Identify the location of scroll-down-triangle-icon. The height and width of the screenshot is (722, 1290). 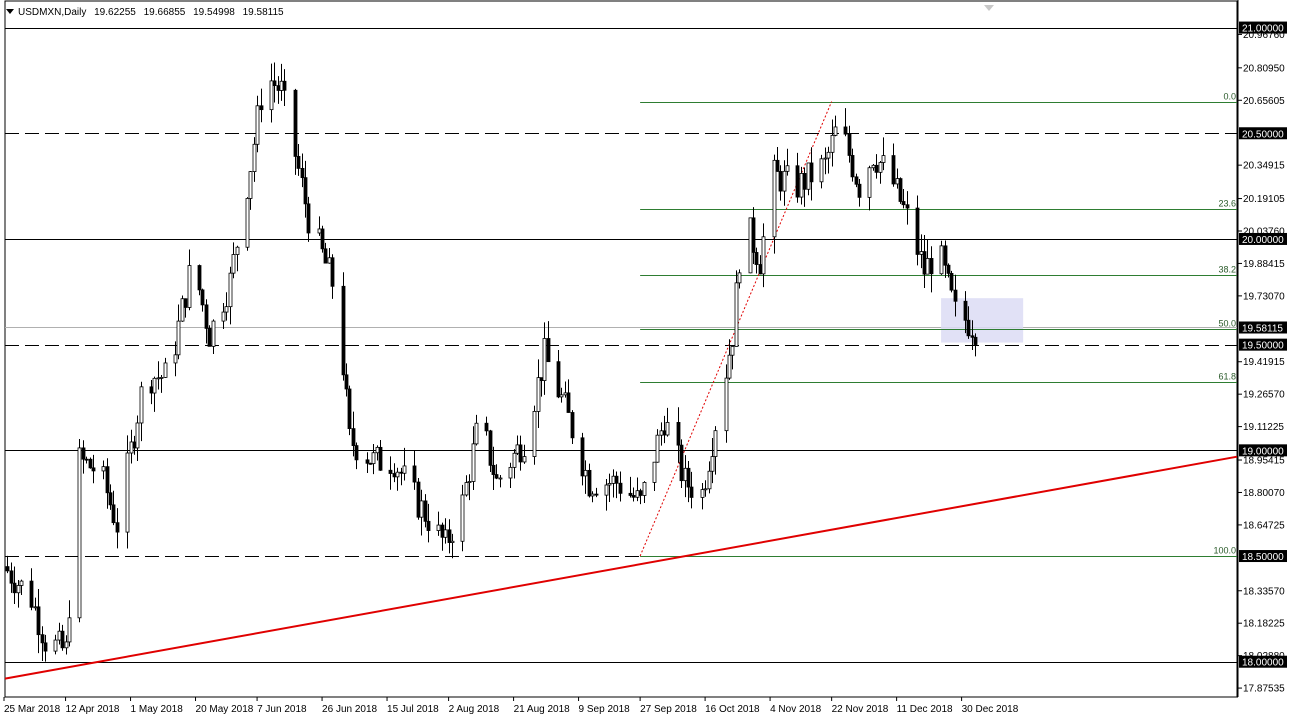
(989, 8).